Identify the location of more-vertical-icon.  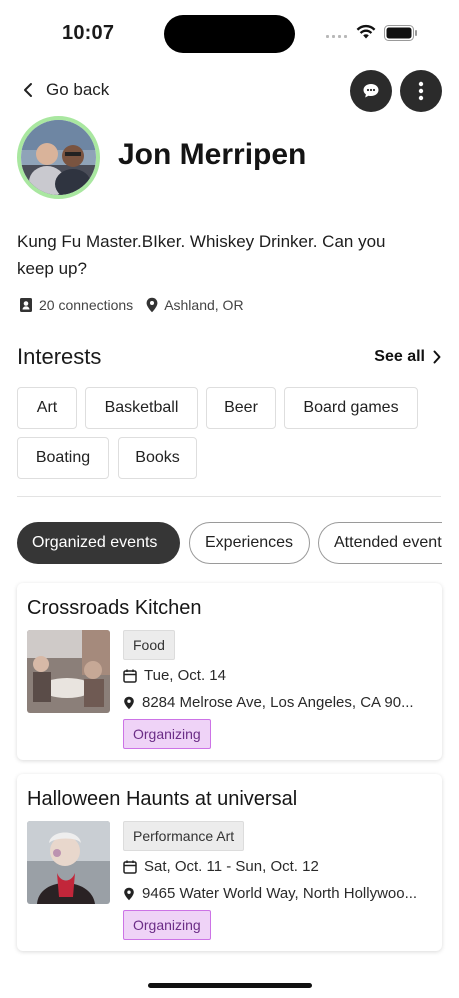
(421, 91).